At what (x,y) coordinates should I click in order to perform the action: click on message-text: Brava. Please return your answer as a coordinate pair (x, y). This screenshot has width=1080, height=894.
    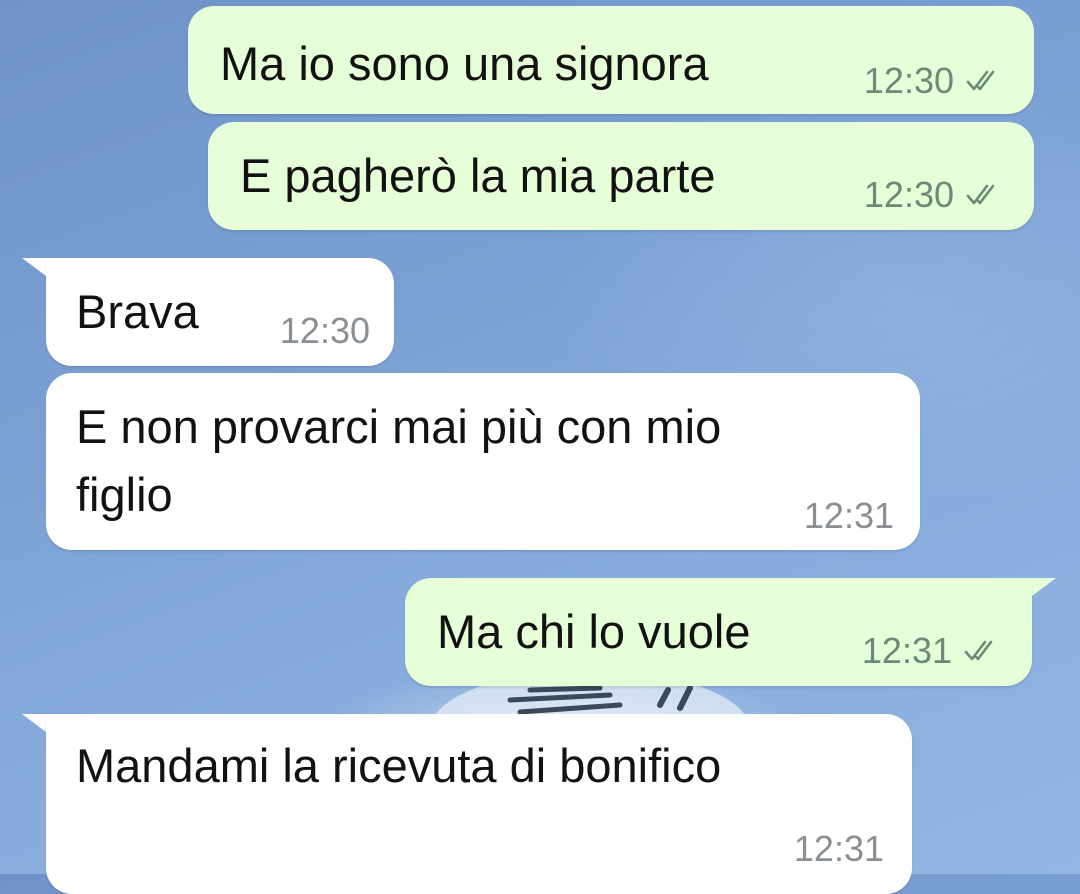
    Looking at the image, I should click on (137, 311).